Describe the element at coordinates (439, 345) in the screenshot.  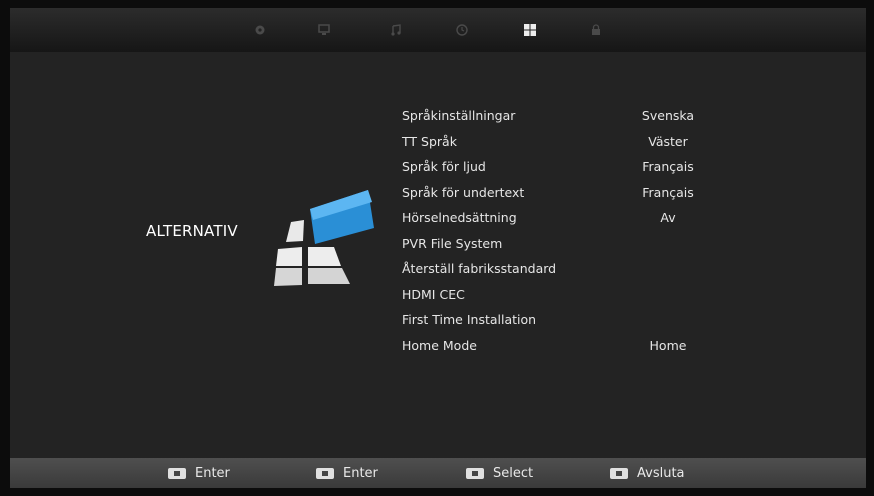
I see `menu-item-label: Home Mode` at that location.